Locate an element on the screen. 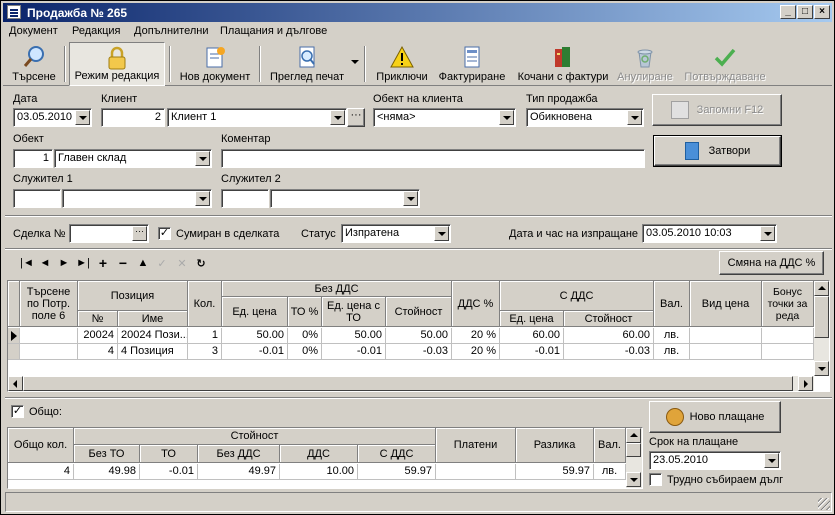 This screenshot has width=835, height=515. cell-qty: 1 is located at coordinates (205, 336).